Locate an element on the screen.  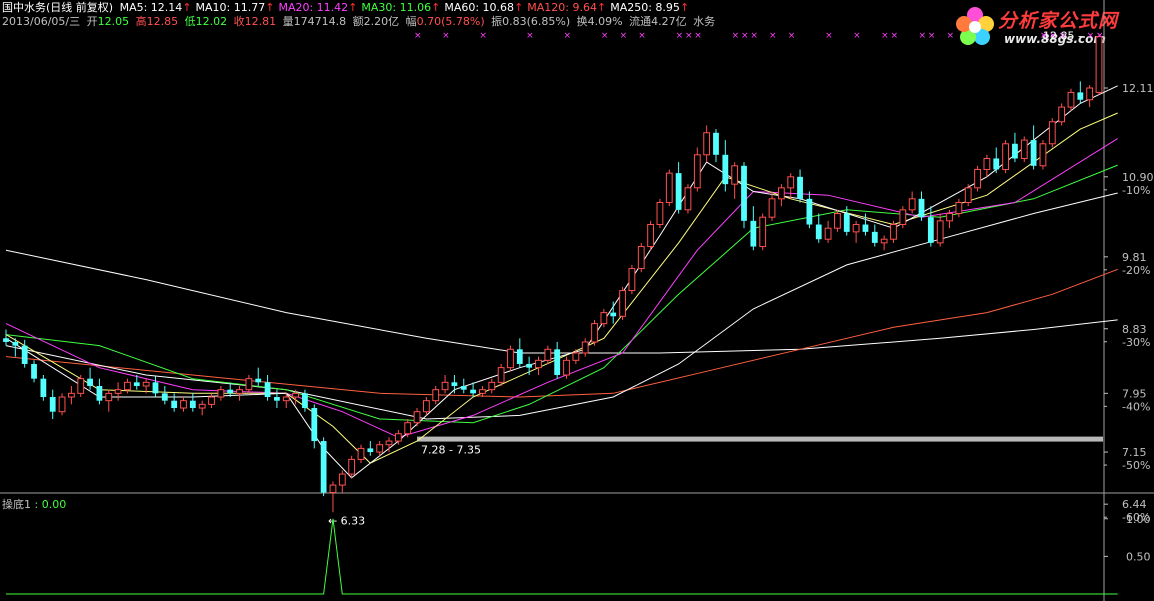
price-tick-label: 6.44 is located at coordinates (1134, 504).